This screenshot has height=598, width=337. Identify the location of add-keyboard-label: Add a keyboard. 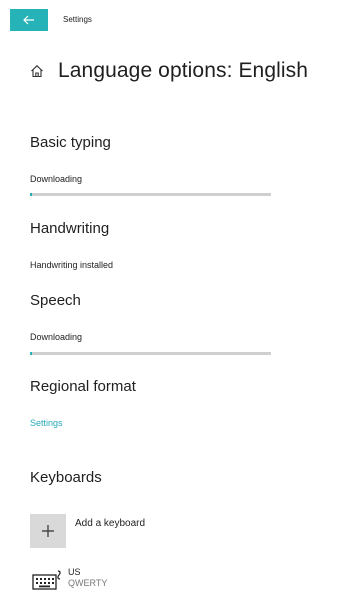
(110, 523).